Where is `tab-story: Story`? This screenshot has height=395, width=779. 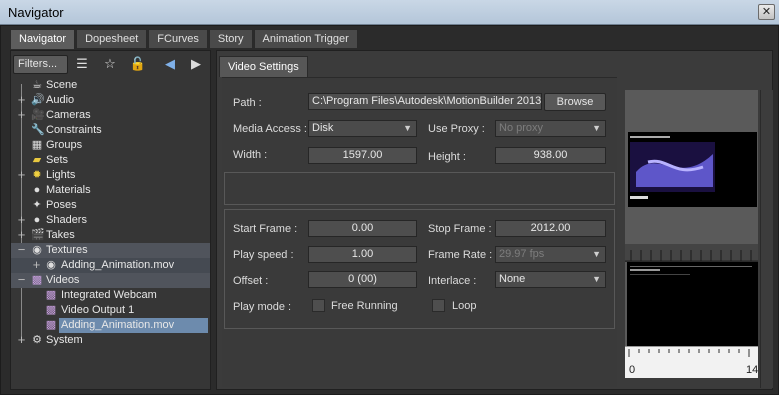
tab-story: Story is located at coordinates (230, 38).